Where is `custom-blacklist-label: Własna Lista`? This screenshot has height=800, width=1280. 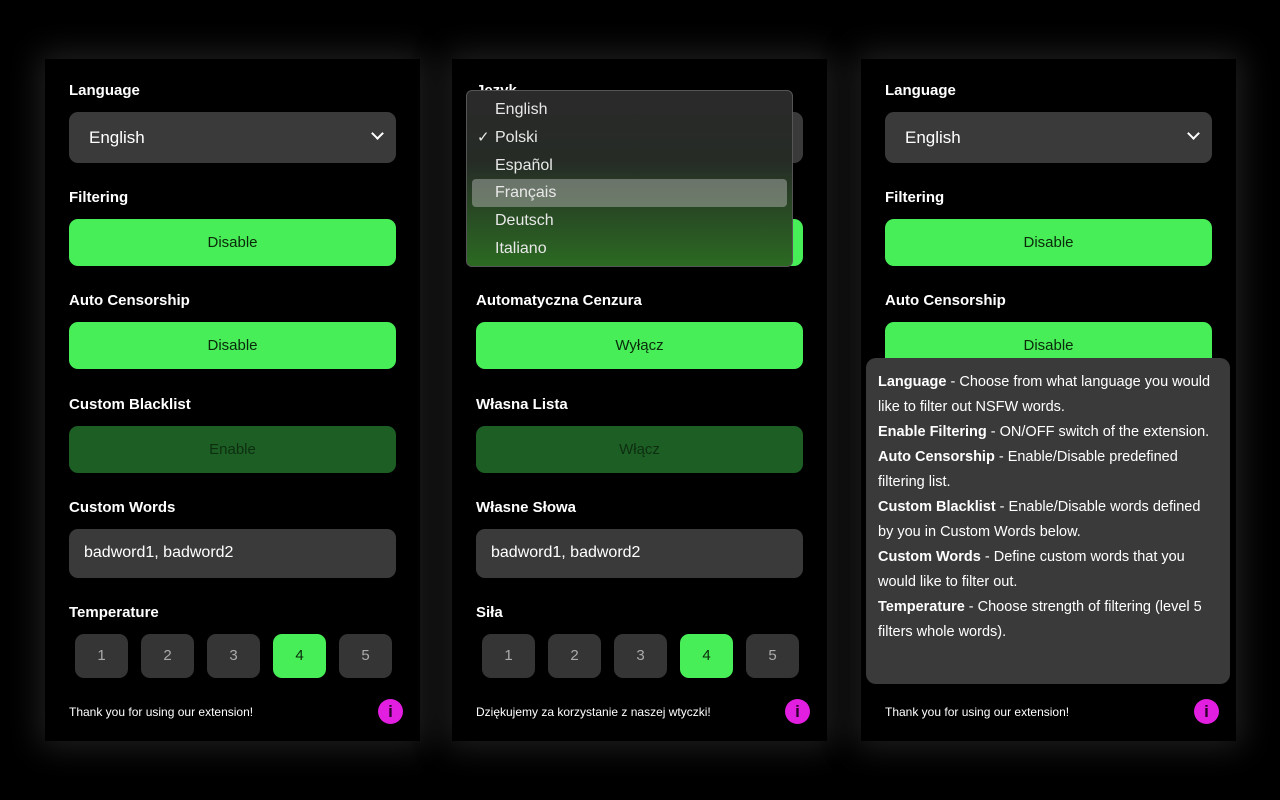 custom-blacklist-label: Własna Lista is located at coordinates (522, 404).